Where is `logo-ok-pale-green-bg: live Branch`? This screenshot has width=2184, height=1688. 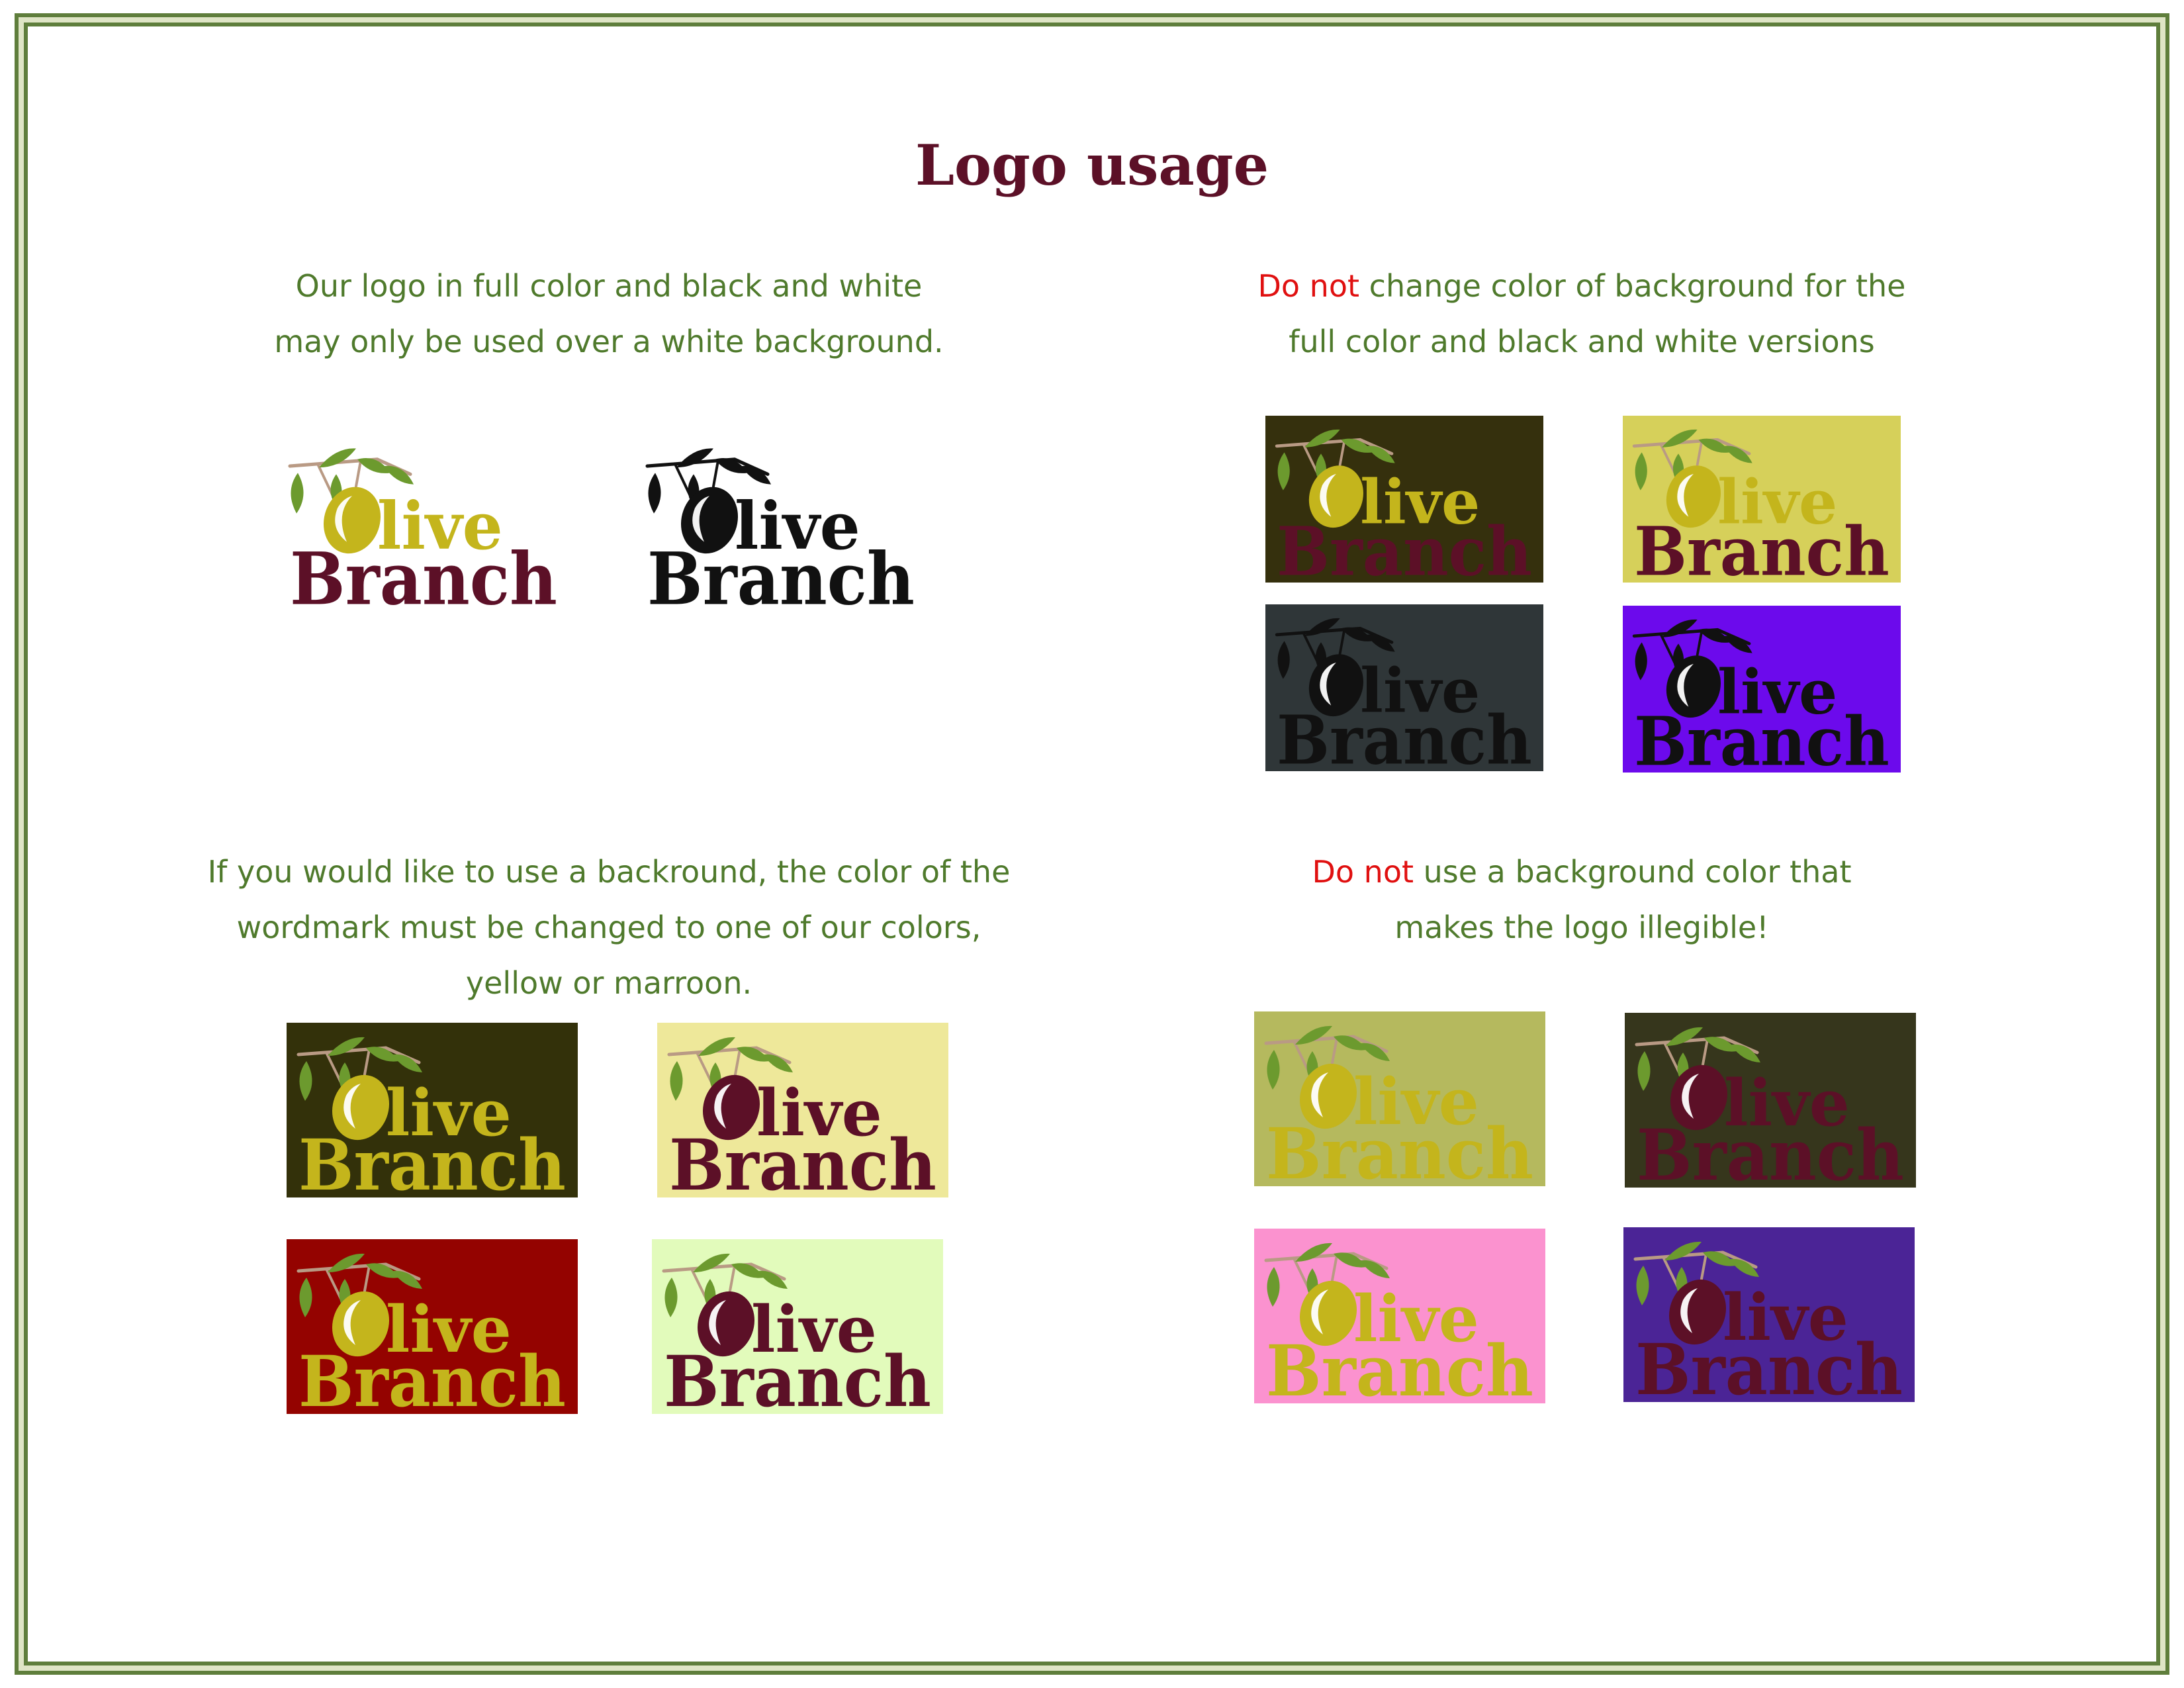
logo-ok-pale-green-bg: live Branch is located at coordinates (798, 1326).